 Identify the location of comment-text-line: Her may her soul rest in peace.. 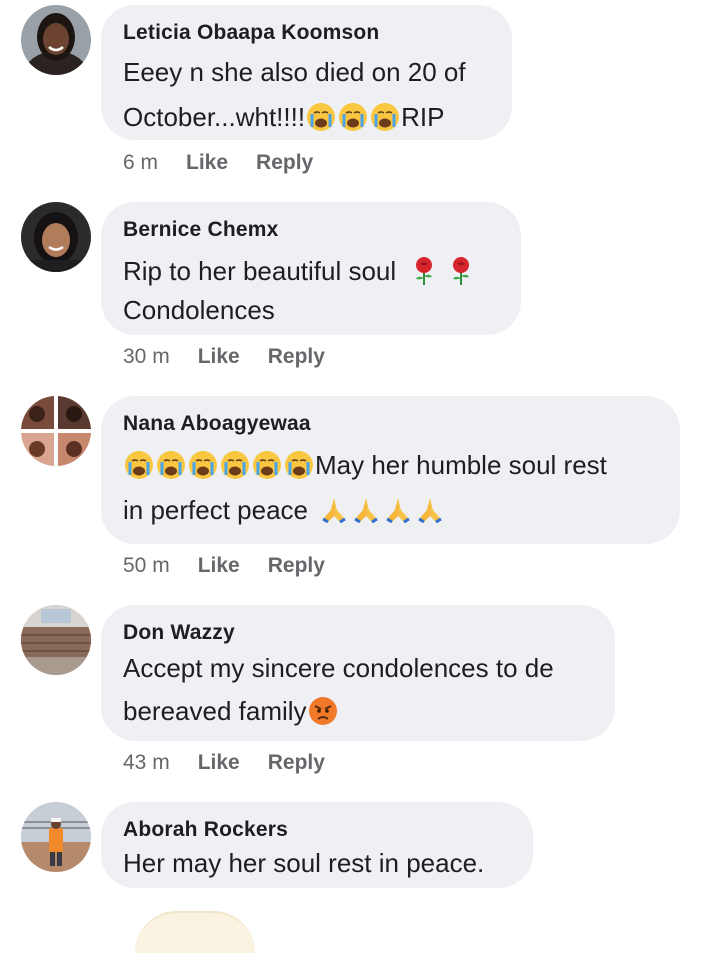
(304, 863).